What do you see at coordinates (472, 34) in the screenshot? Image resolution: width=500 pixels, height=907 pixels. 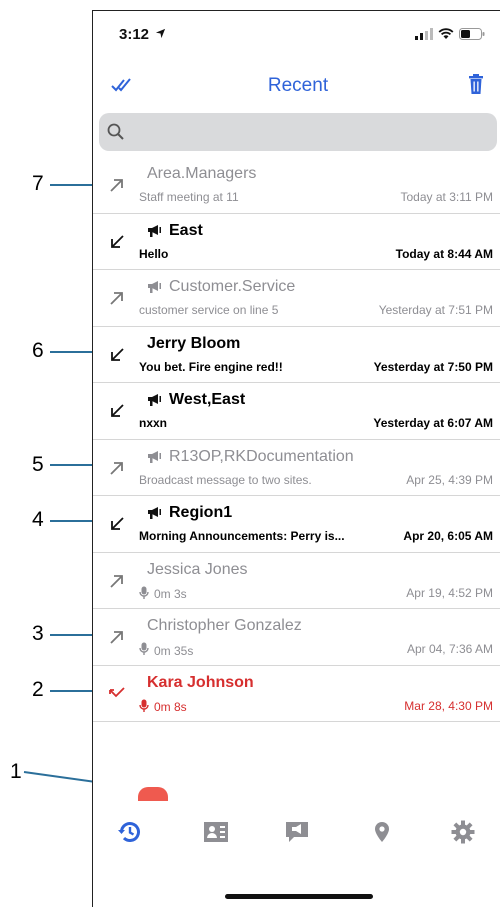 I see `battery-icon` at bounding box center [472, 34].